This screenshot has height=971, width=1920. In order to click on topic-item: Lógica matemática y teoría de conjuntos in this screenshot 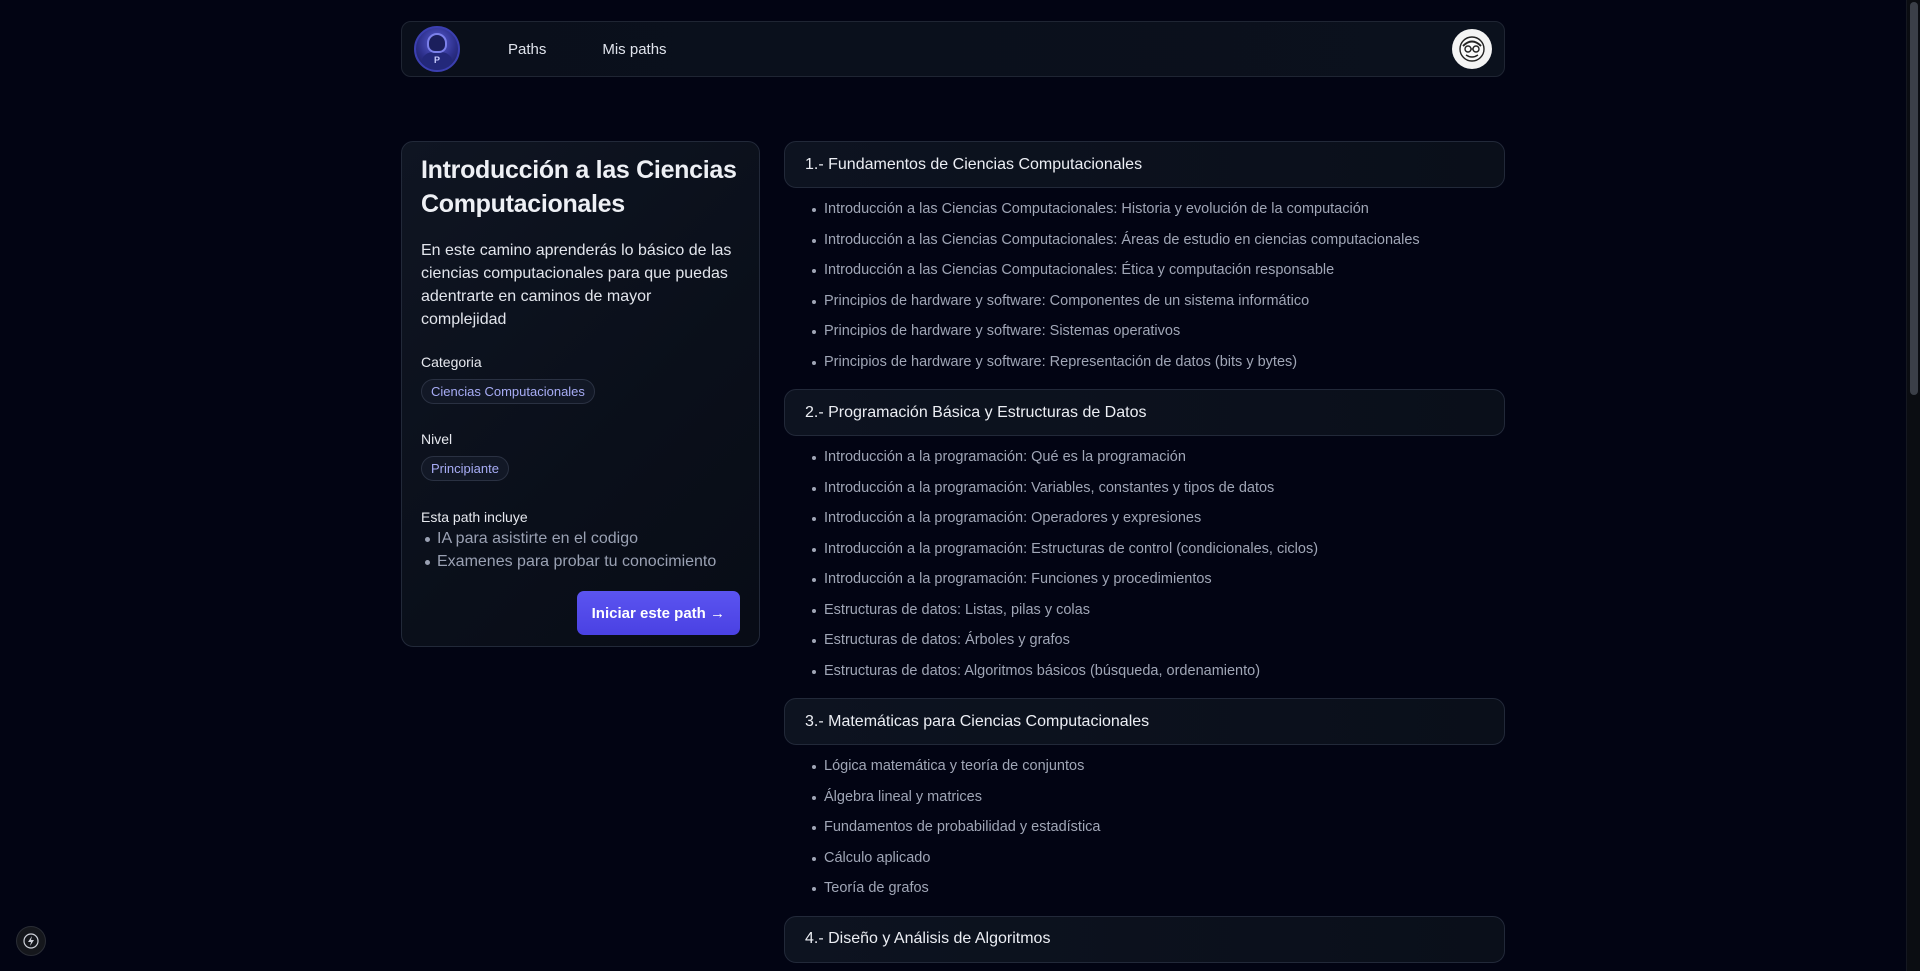, I will do `click(1144, 766)`.